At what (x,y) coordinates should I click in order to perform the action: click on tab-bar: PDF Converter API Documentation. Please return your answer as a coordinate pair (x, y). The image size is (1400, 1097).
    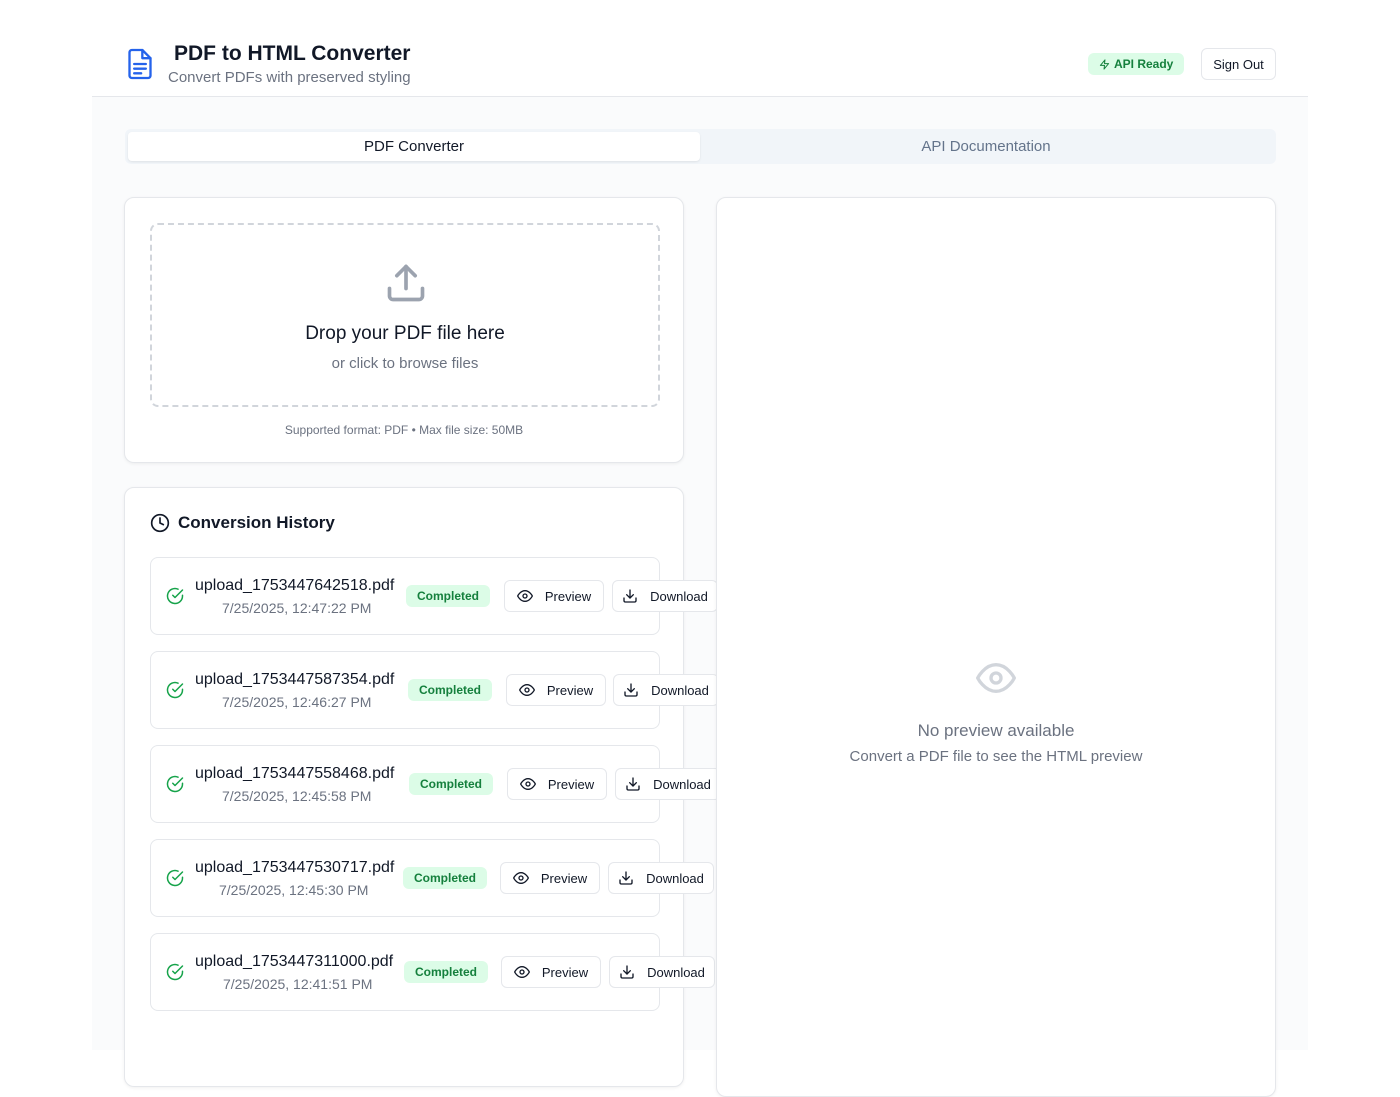
    Looking at the image, I should click on (700, 146).